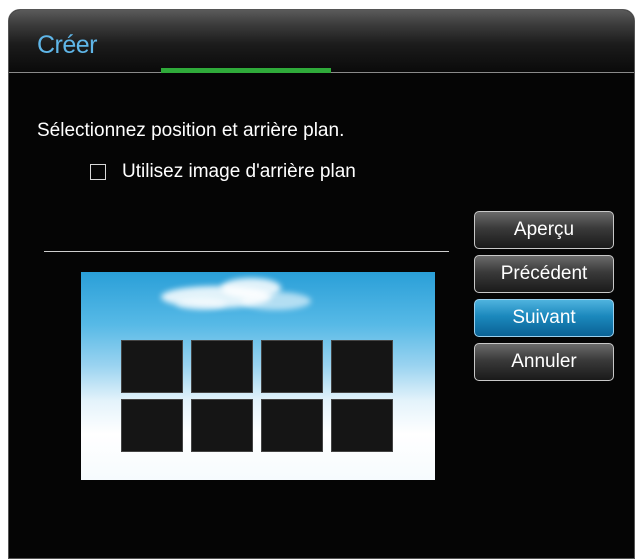  Describe the element at coordinates (239, 171) in the screenshot. I see `background-image-label: Utilisez image d'arrière plan` at that location.